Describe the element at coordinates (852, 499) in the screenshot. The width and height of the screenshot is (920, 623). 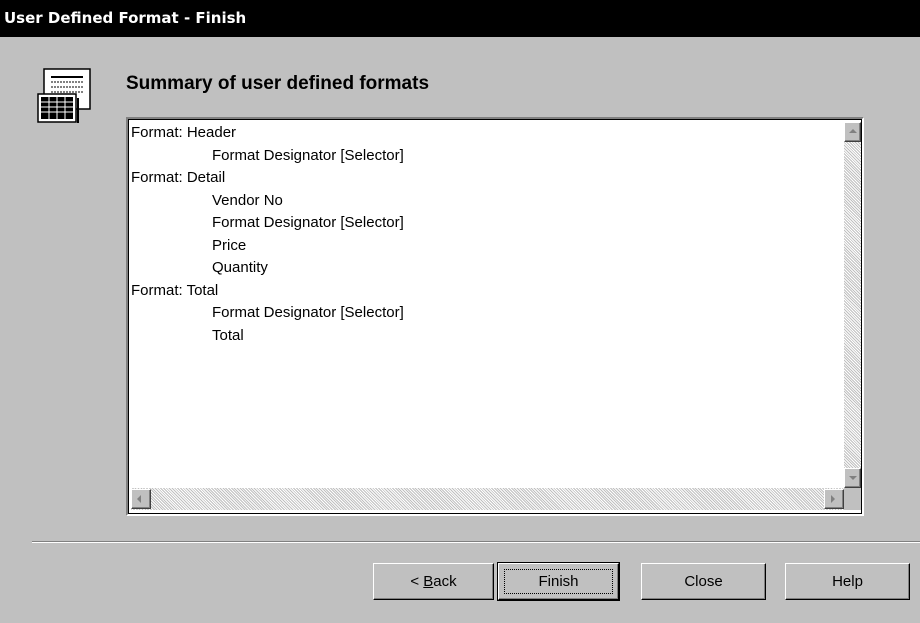
I see `scrollbar-corner` at that location.